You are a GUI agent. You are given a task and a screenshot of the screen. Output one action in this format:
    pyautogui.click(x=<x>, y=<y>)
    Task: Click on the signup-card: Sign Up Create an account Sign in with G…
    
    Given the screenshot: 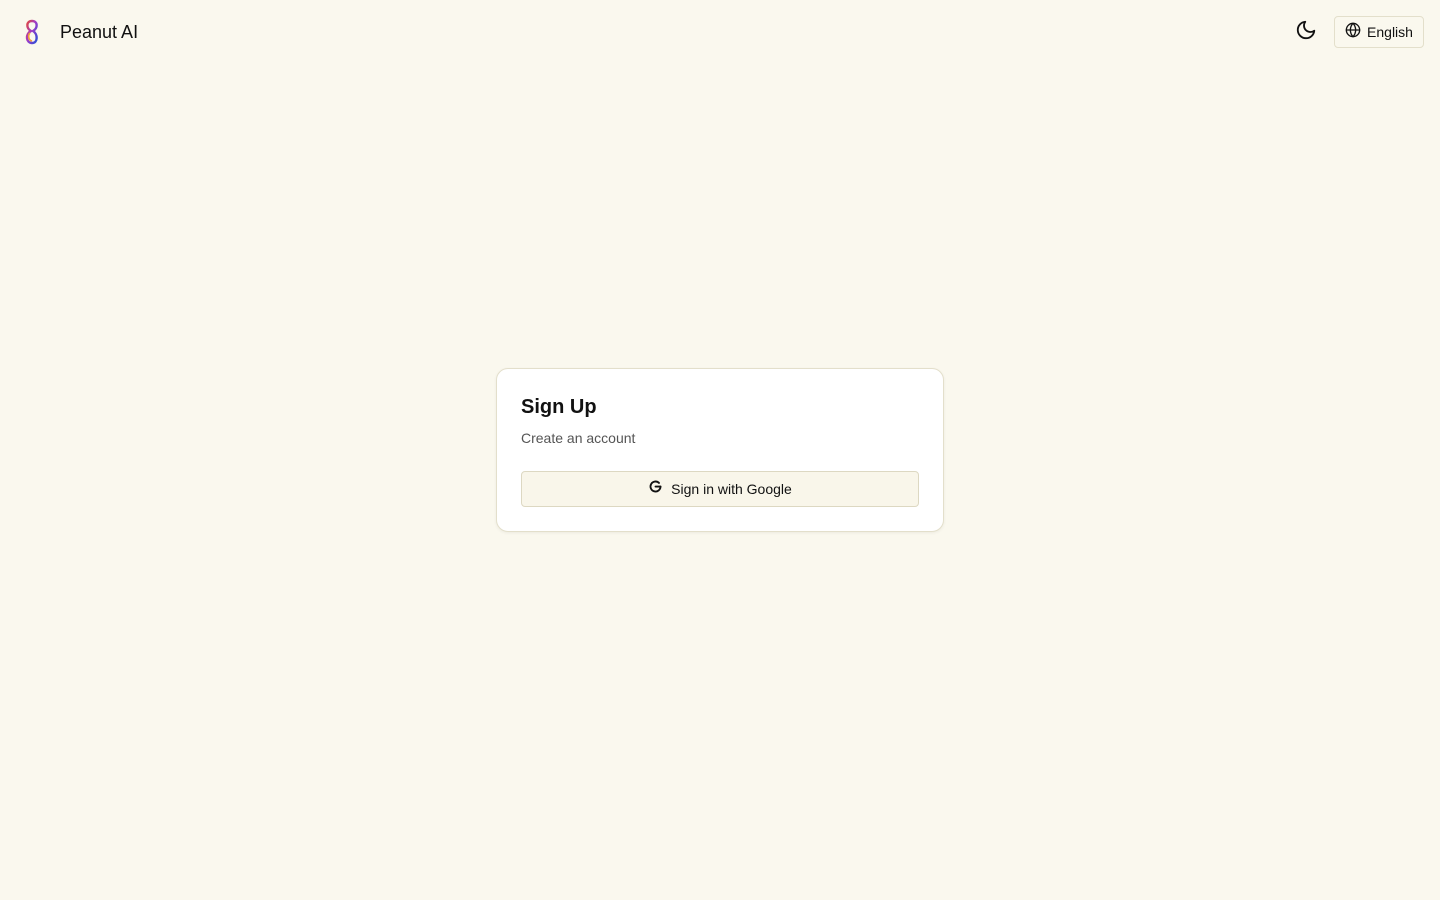 What is the action you would take?
    pyautogui.click(x=720, y=450)
    